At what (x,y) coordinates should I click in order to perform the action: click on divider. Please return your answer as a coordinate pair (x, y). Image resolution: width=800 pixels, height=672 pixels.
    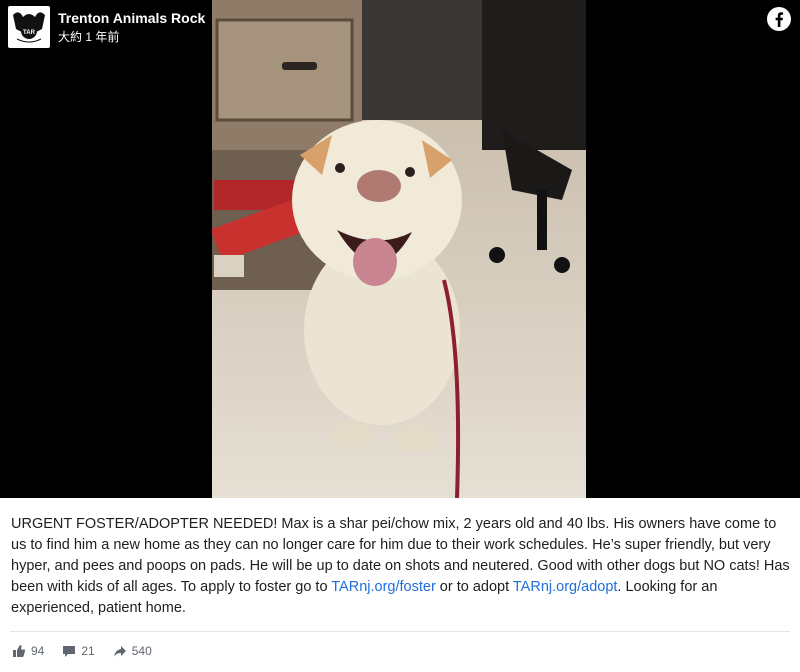
    Looking at the image, I should click on (400, 631).